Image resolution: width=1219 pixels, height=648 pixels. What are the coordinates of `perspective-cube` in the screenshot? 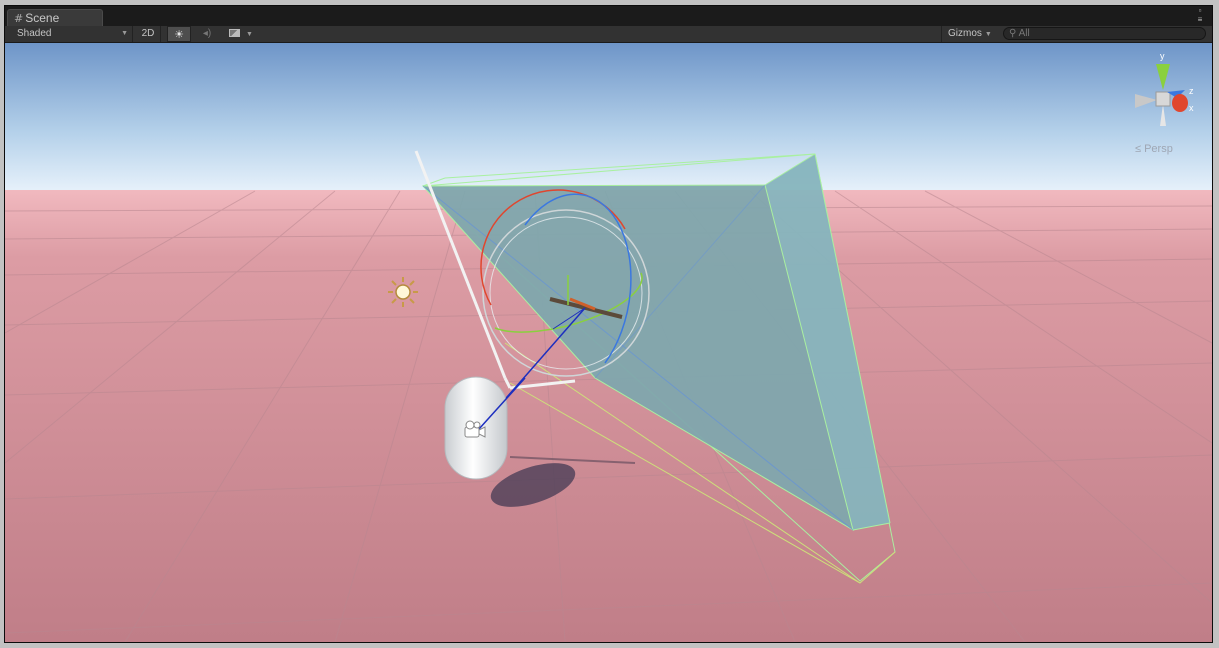 It's located at (1163, 99).